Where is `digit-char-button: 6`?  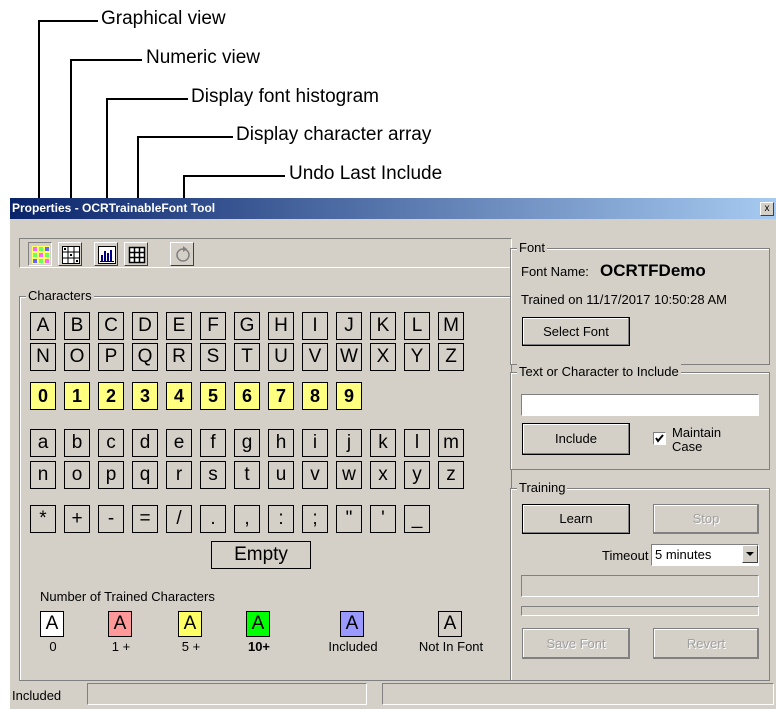
digit-char-button: 6 is located at coordinates (247, 396).